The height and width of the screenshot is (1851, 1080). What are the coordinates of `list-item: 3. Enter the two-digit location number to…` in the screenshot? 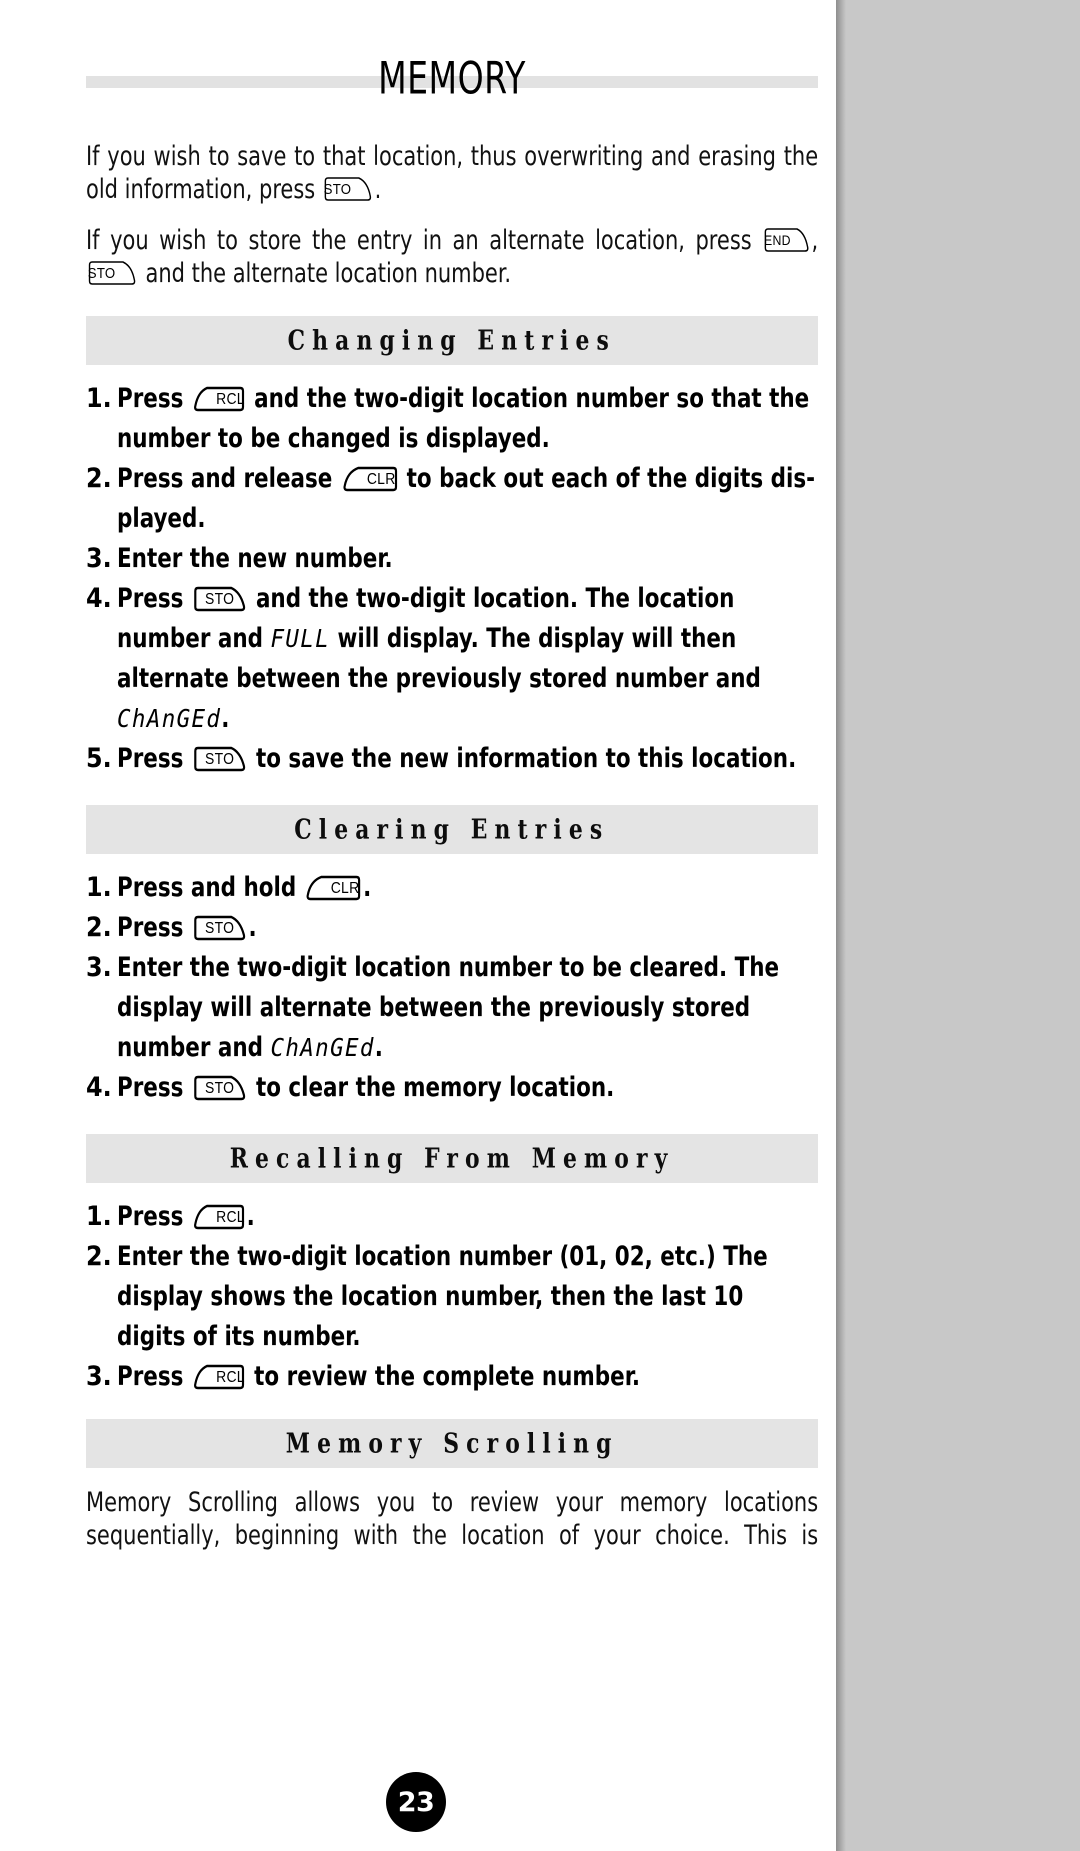 It's located at (452, 1008).